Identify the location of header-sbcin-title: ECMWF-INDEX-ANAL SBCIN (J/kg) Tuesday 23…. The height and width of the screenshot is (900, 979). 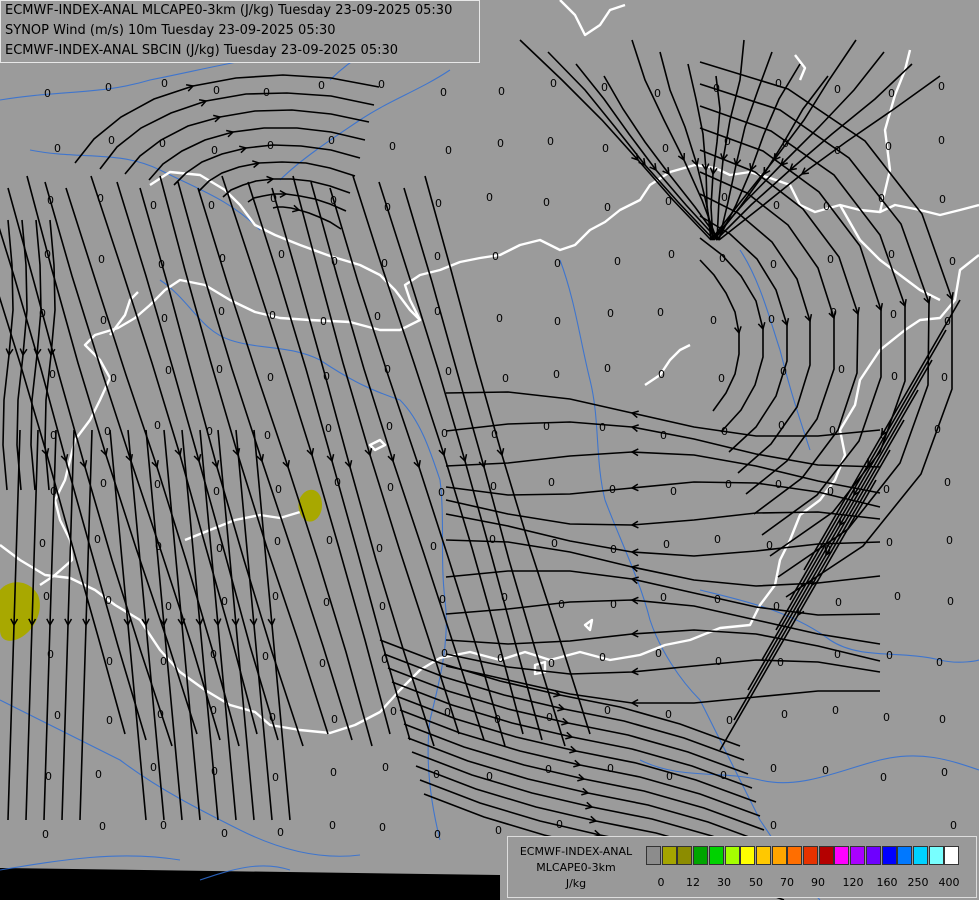
(202, 50).